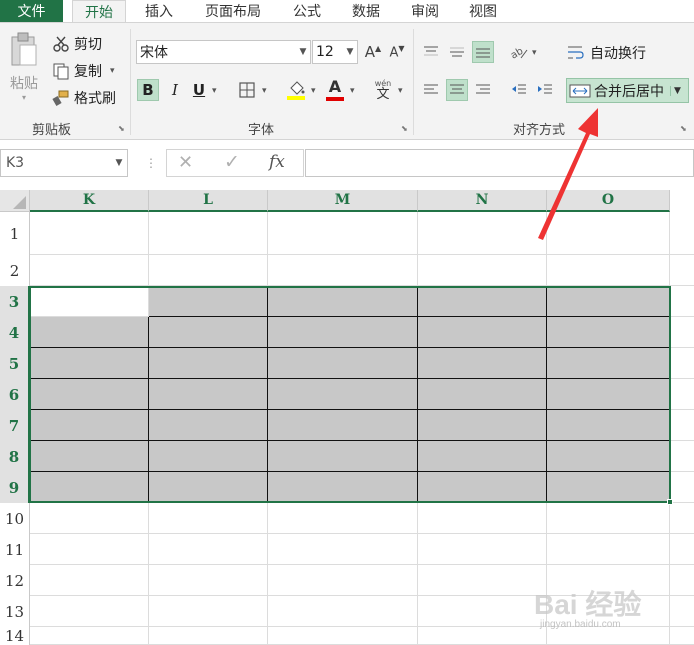 The height and width of the screenshot is (645, 694). I want to click on cell-o2, so click(608, 270).